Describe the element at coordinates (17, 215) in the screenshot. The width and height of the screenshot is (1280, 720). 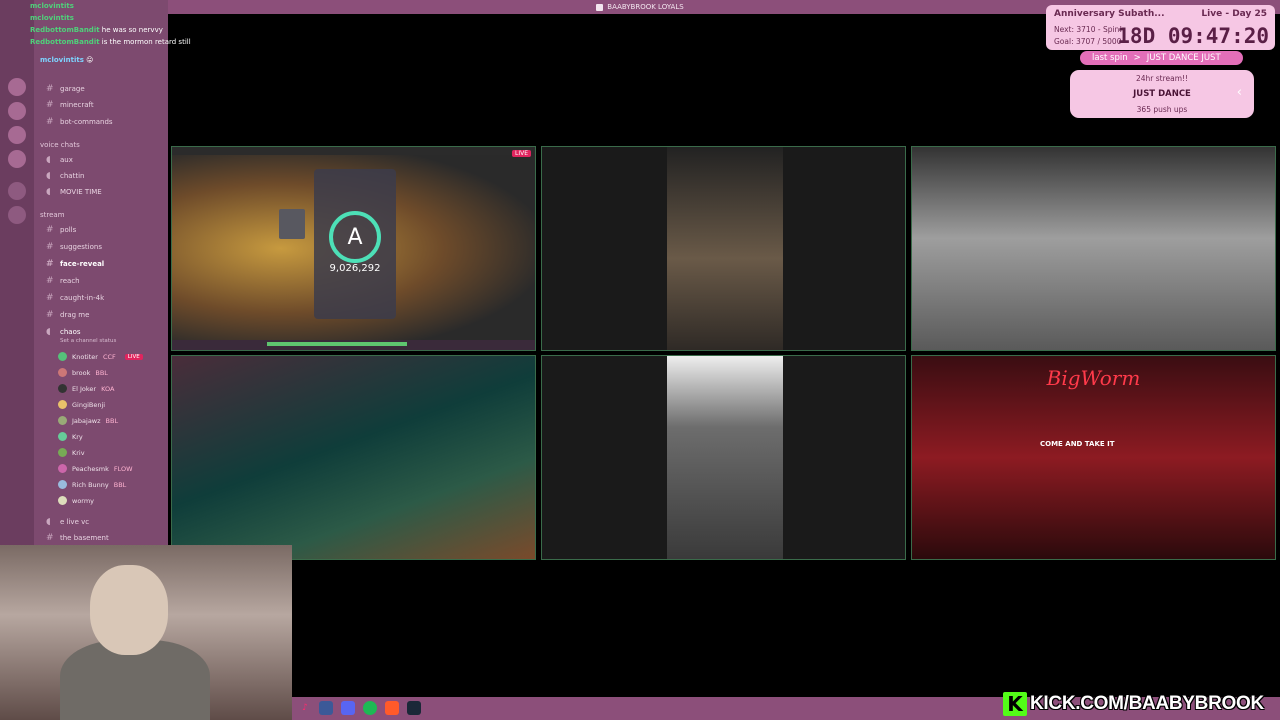
I see `discover-icon` at that location.